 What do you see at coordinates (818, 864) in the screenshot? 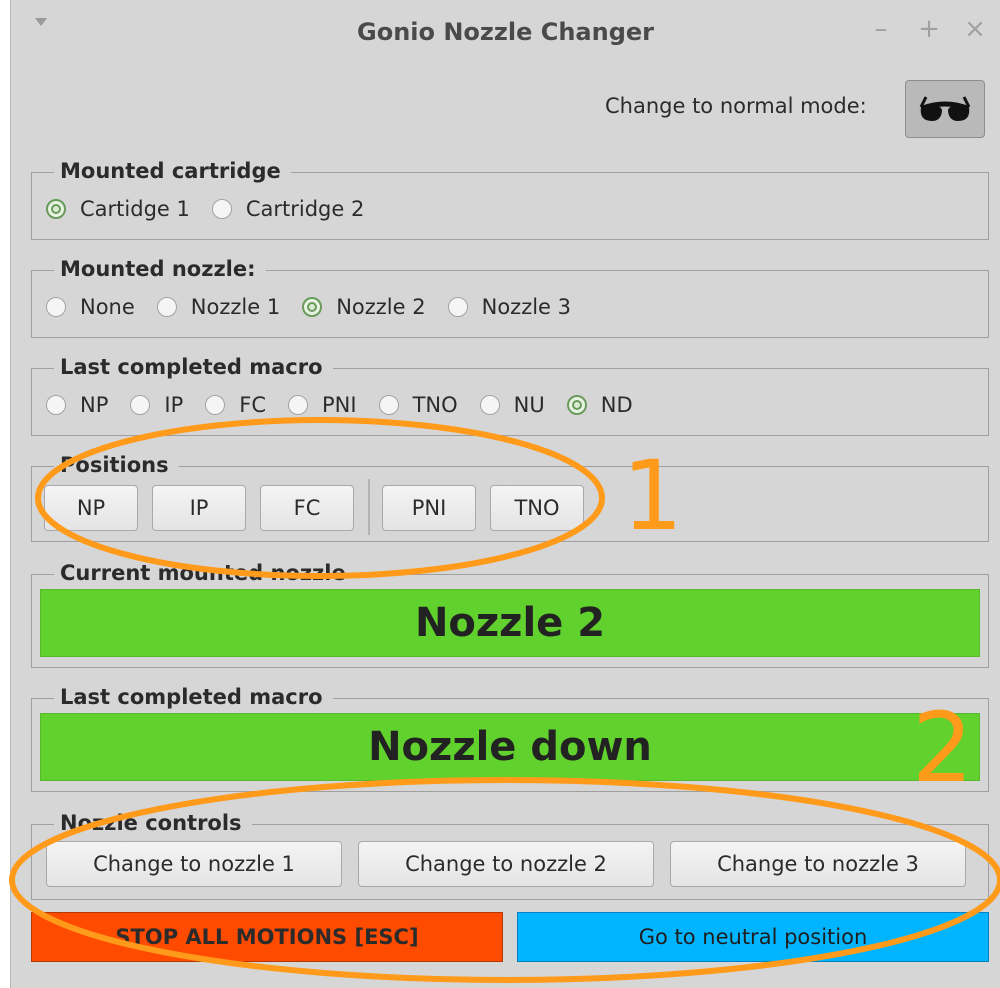
I see `change-to-nozzle-3-button: Change to nozzle 3` at bounding box center [818, 864].